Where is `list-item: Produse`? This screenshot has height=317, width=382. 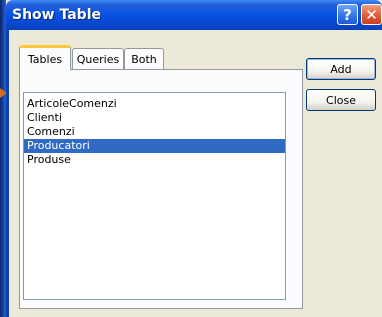 list-item: Produse is located at coordinates (154, 160).